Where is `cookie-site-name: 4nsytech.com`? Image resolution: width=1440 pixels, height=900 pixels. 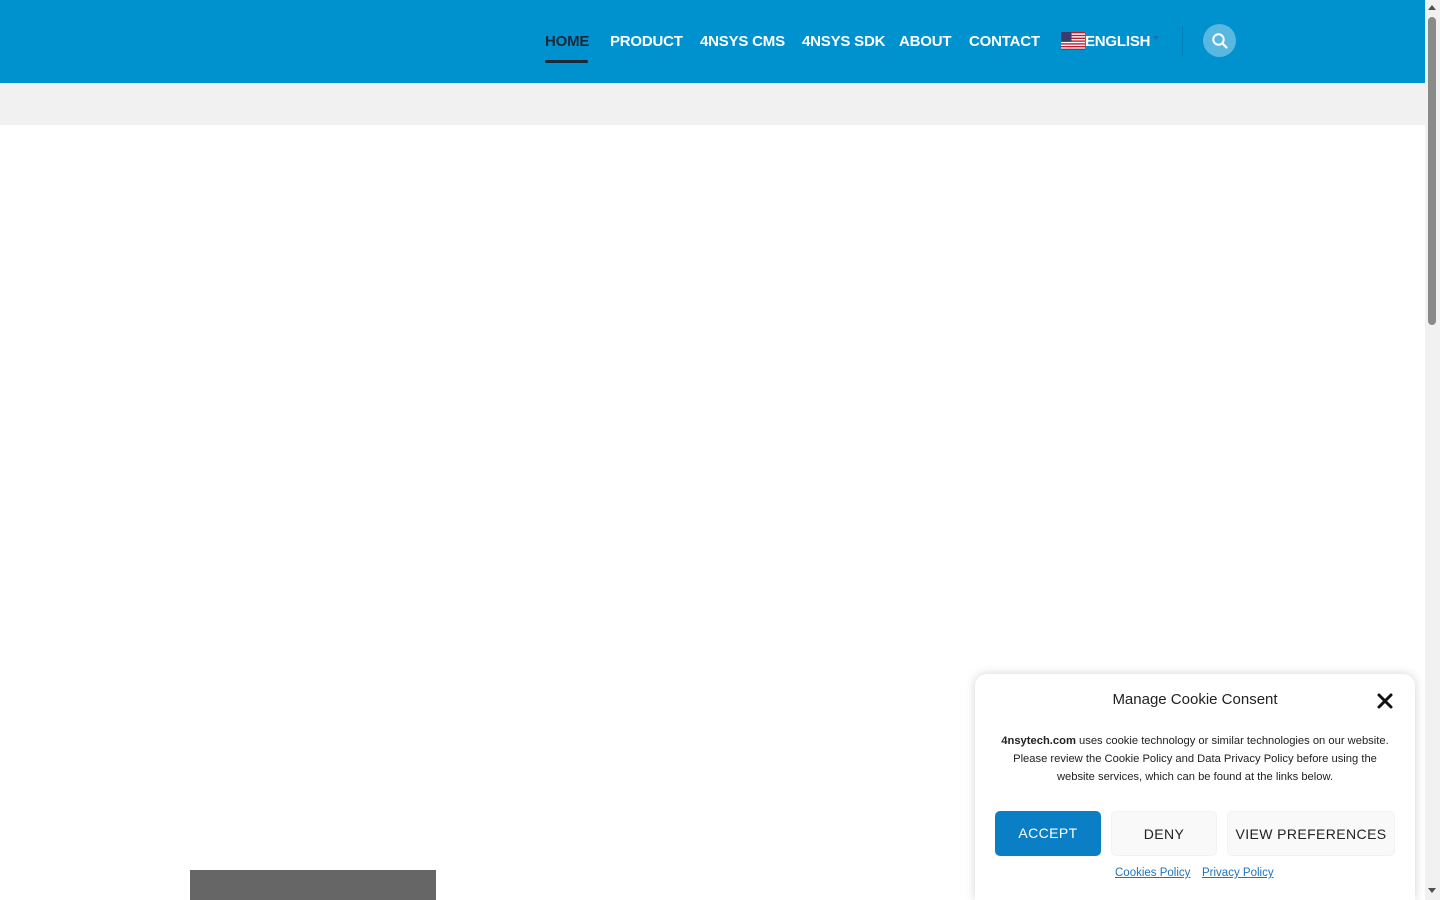 cookie-site-name: 4nsytech.com is located at coordinates (1038, 741).